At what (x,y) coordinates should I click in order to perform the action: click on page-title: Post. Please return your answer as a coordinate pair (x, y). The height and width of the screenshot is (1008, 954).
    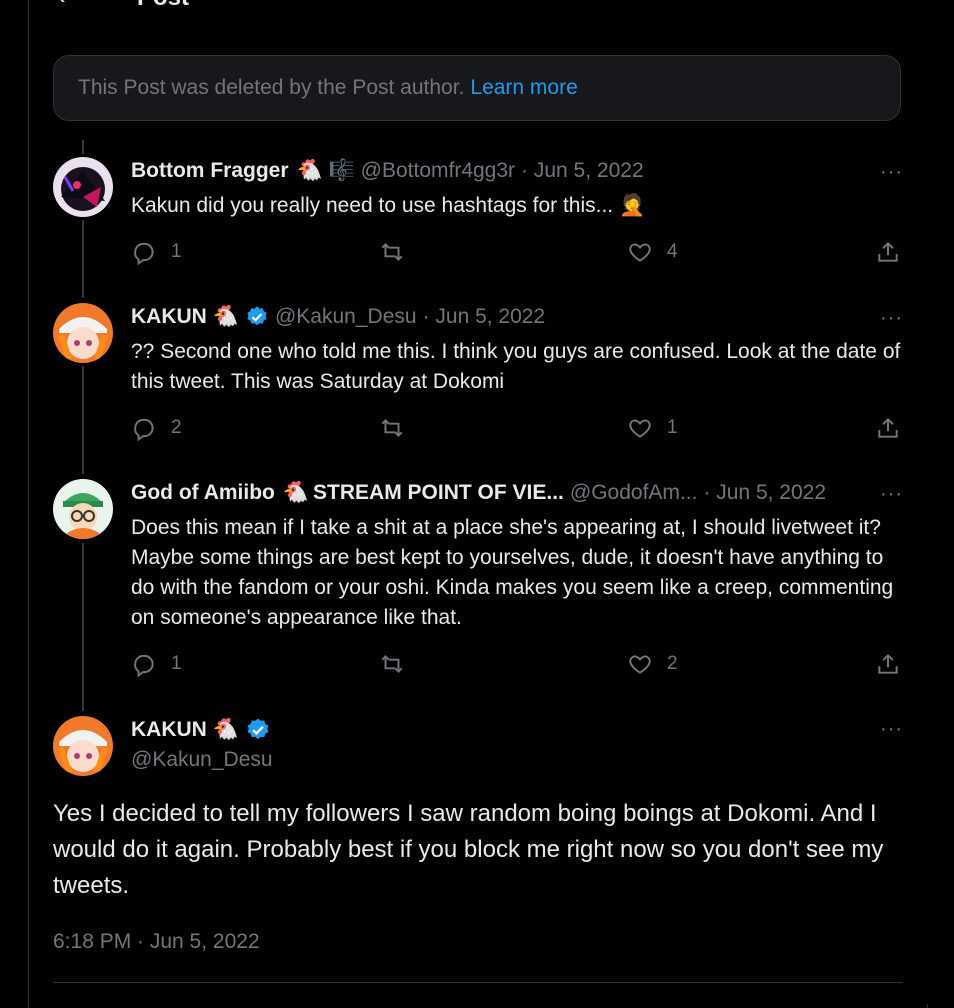
    Looking at the image, I should click on (163, 6).